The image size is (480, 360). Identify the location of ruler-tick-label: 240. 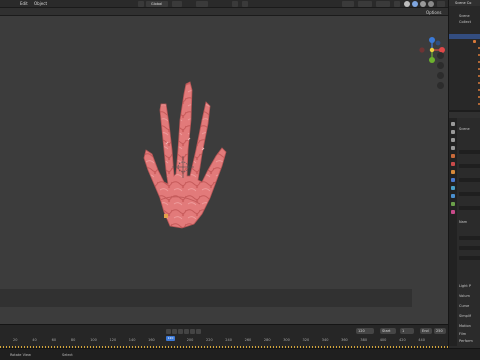
(228, 340).